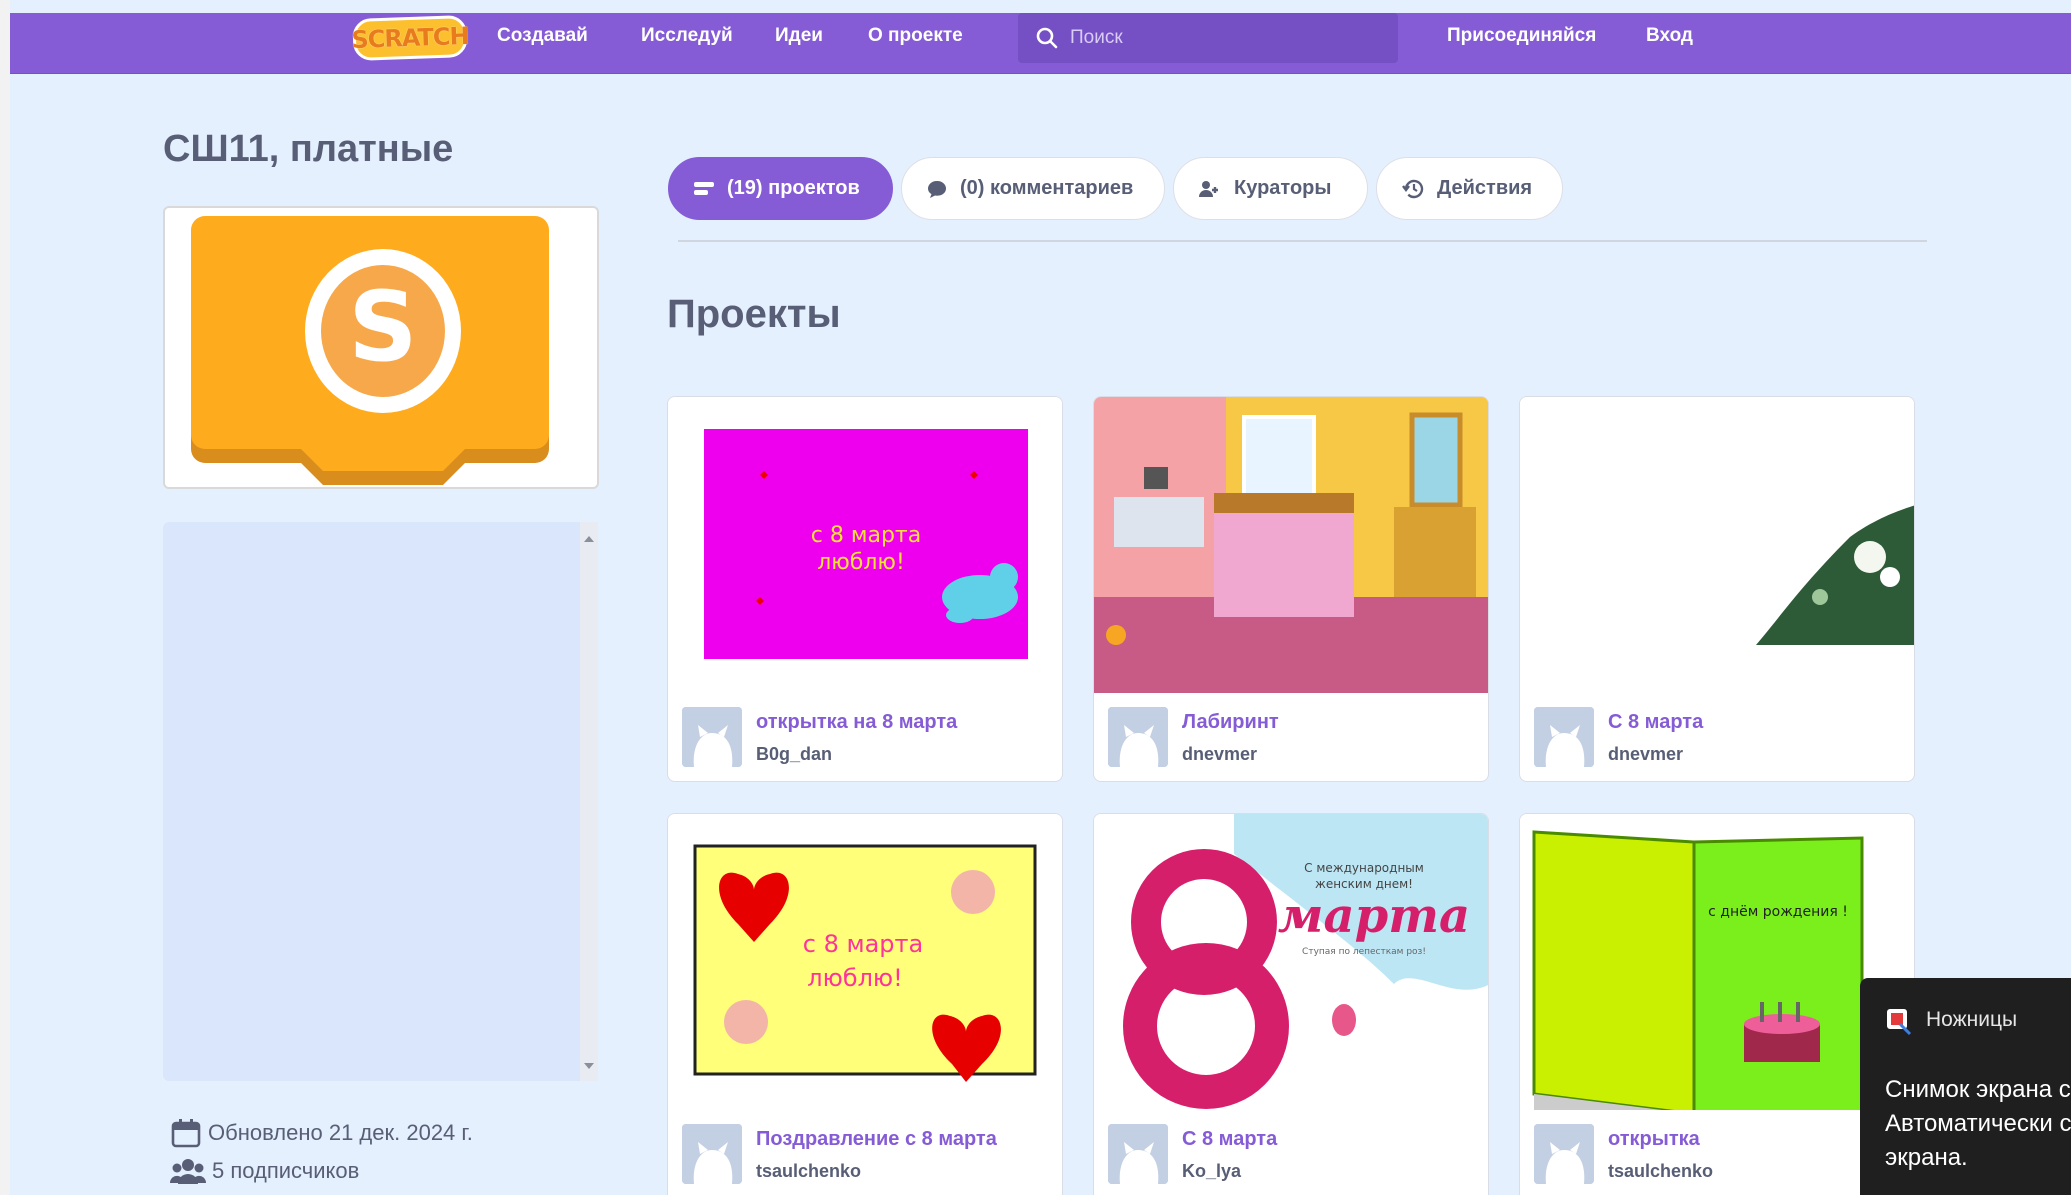  What do you see at coordinates (793, 188) in the screenshot?
I see `tab-projects-label: (19) проектов` at bounding box center [793, 188].